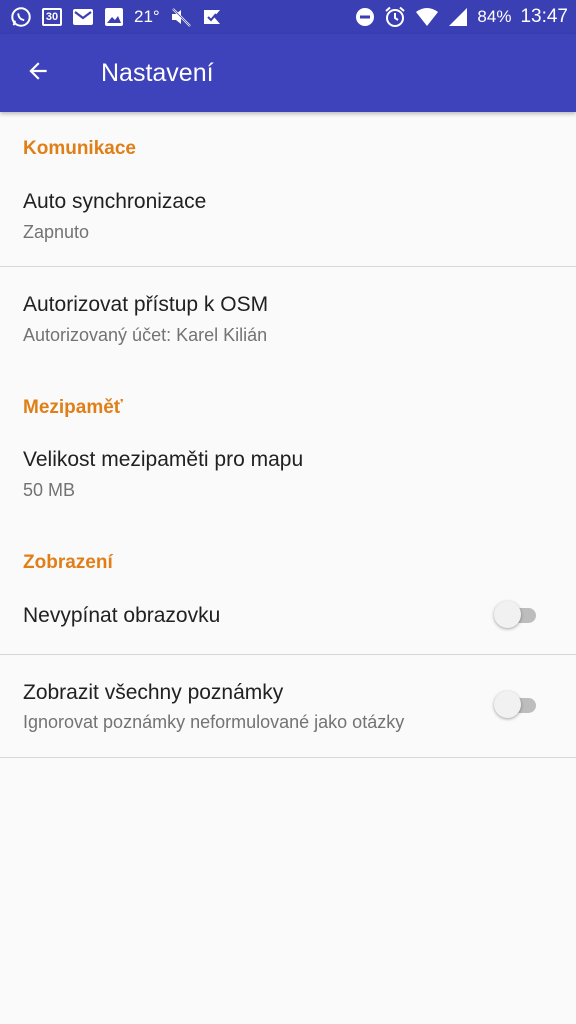 Image resolution: width=576 pixels, height=1024 pixels. I want to click on signal-icon, so click(458, 17).